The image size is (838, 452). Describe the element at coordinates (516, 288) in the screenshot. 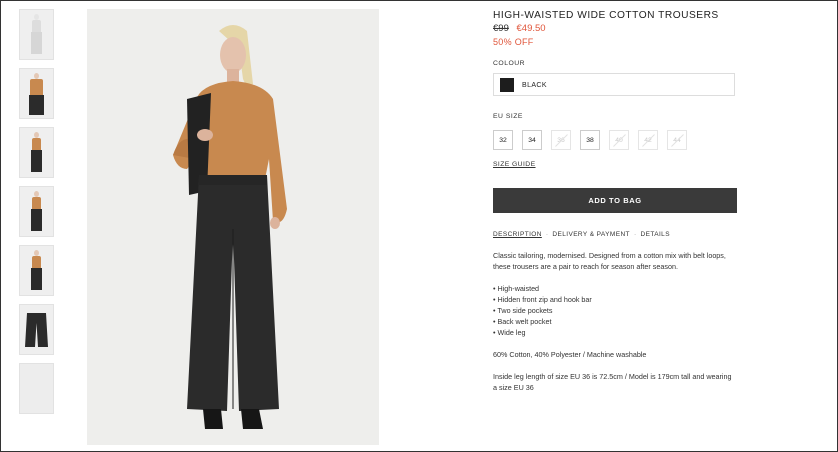

I see `feature-item: • High-waisted` at that location.